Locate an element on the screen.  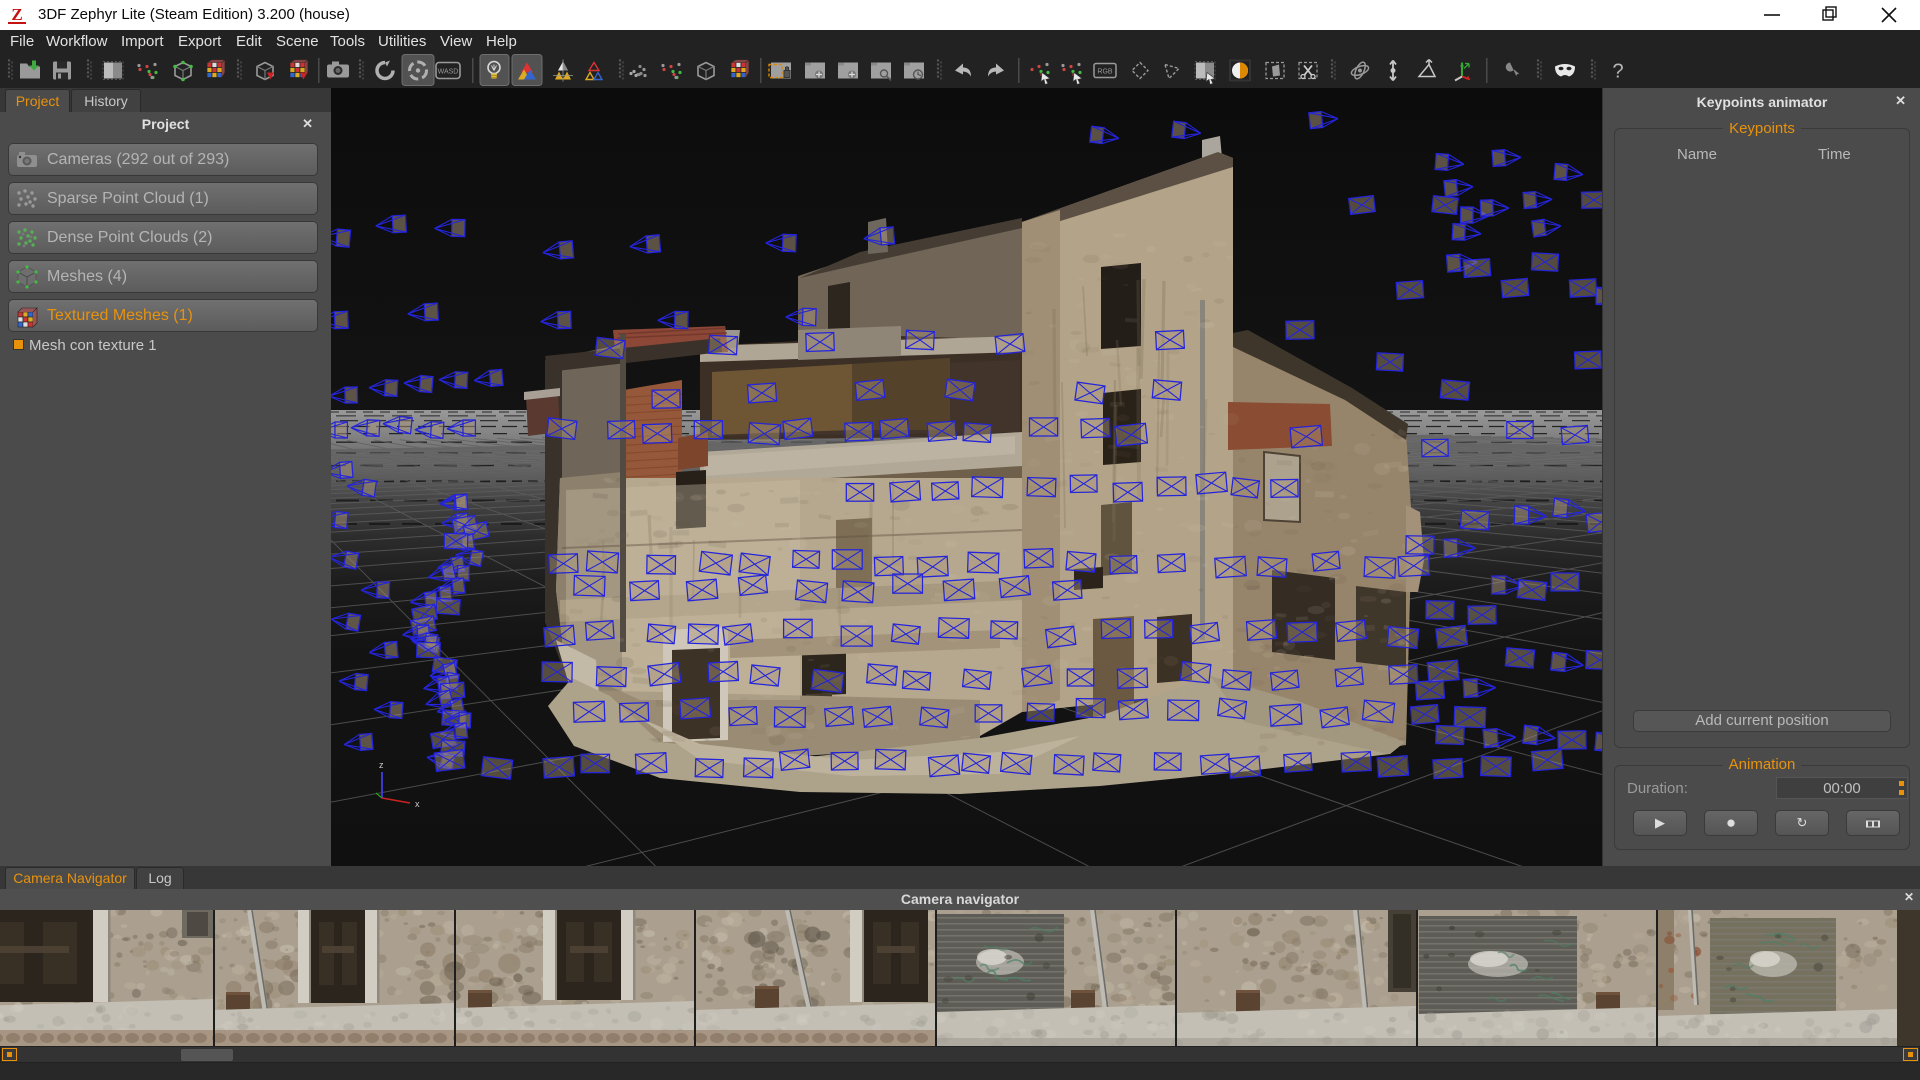
svg-text: x is located at coordinates (417, 804).